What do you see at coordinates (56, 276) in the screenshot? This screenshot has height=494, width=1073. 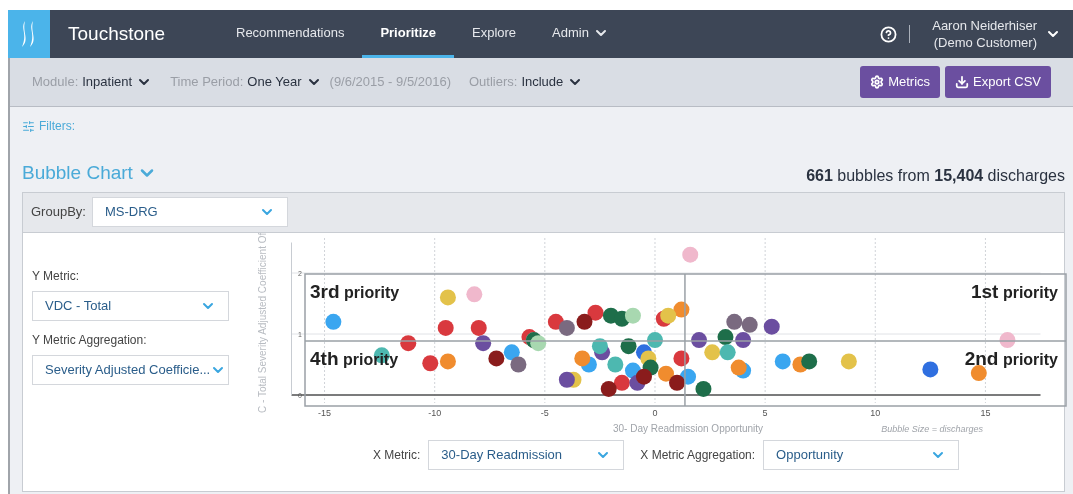 I see `metric-label: Y Metric:` at bounding box center [56, 276].